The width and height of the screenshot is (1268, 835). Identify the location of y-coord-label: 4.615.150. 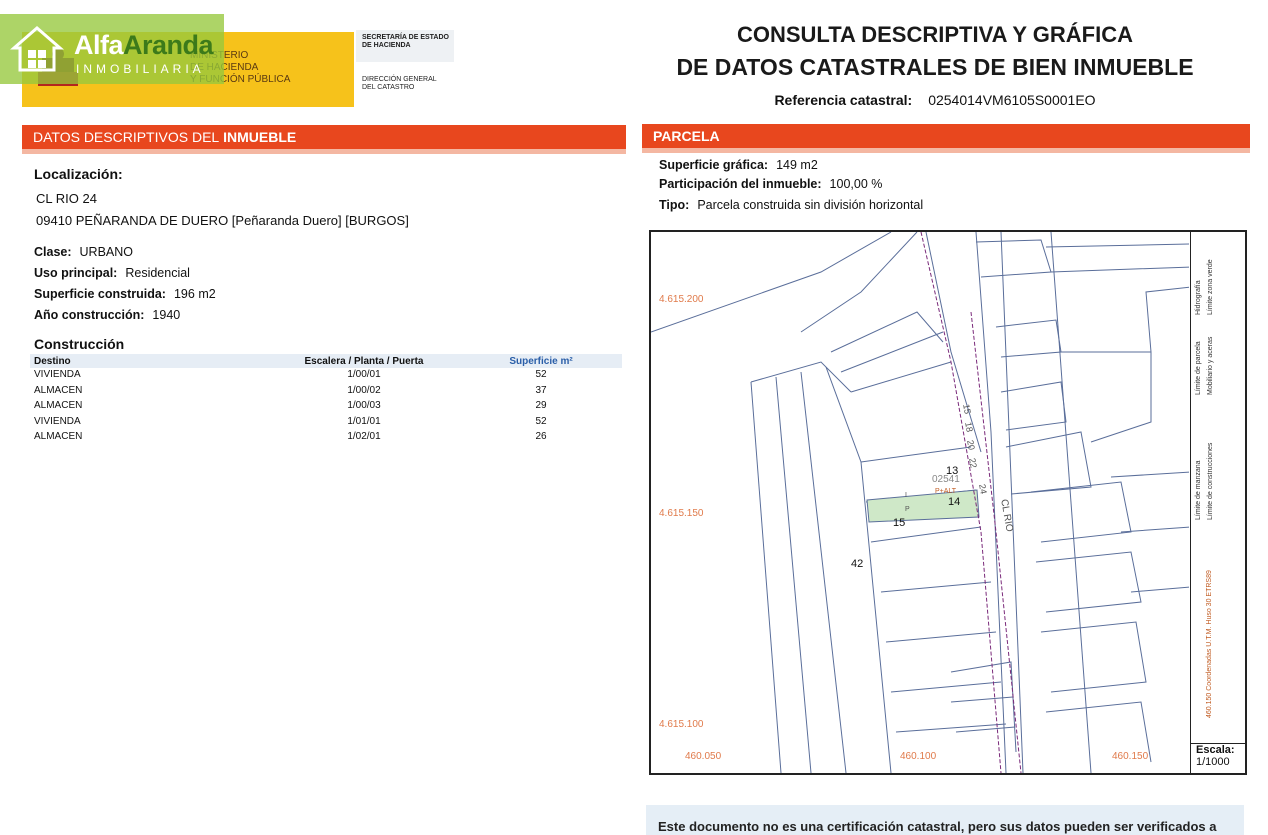
(681, 513).